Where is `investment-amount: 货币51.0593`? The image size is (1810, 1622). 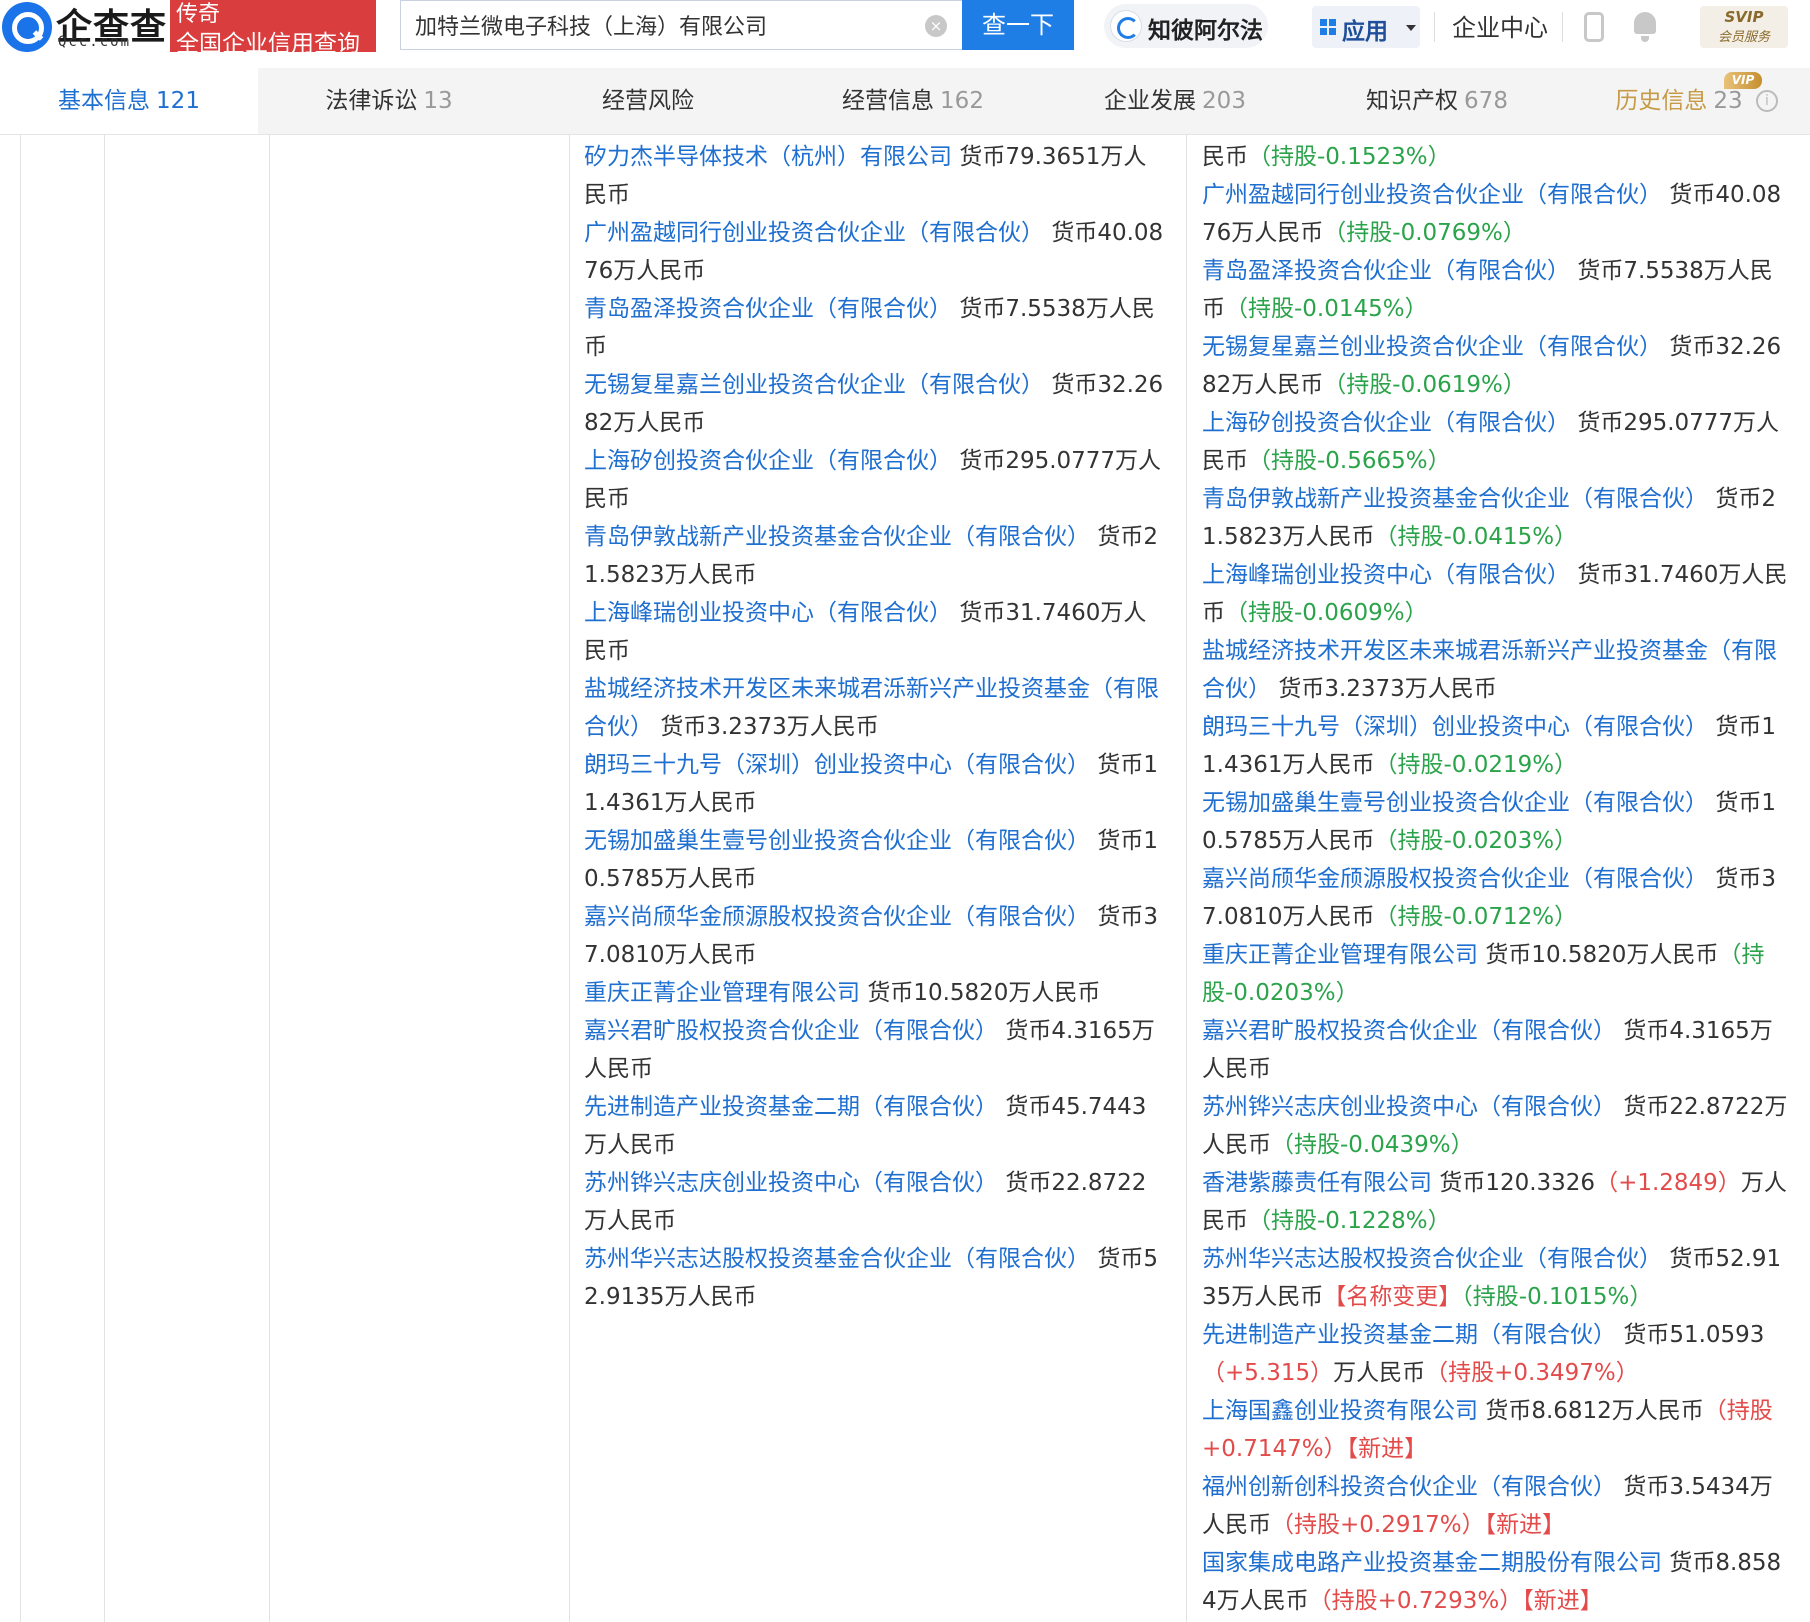
investment-amount: 货币51.0593 is located at coordinates (1694, 1335).